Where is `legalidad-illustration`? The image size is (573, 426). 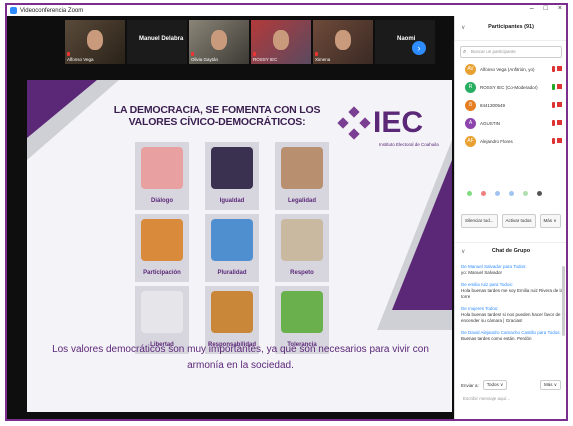 legalidad-illustration is located at coordinates (302, 168).